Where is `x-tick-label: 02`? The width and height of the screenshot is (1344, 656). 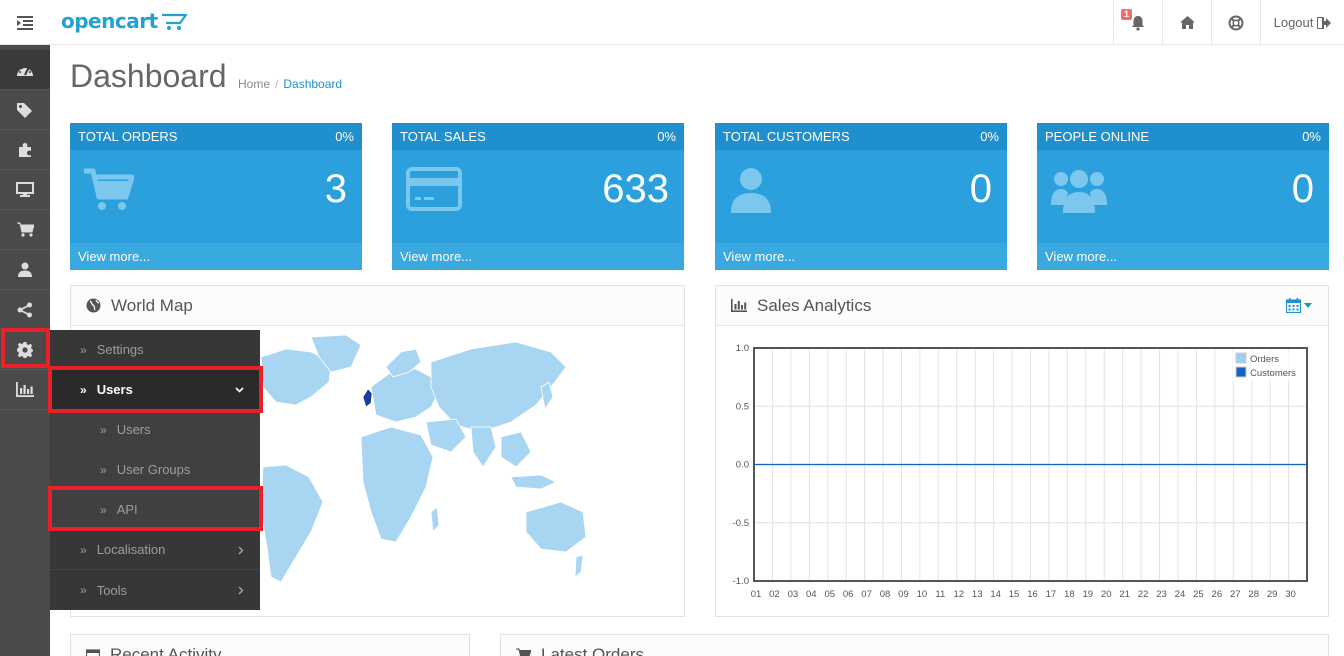
x-tick-label: 02 is located at coordinates (774, 594).